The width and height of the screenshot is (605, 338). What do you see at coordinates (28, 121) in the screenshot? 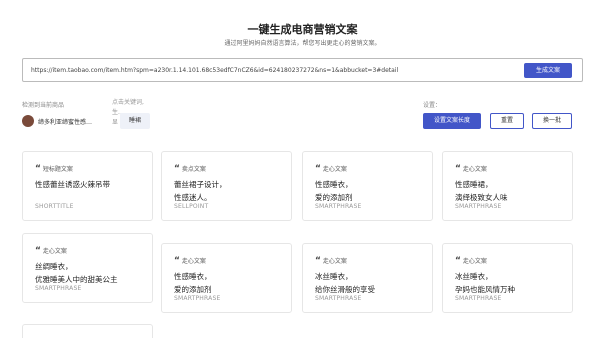
I see `product-thumbnail` at bounding box center [28, 121].